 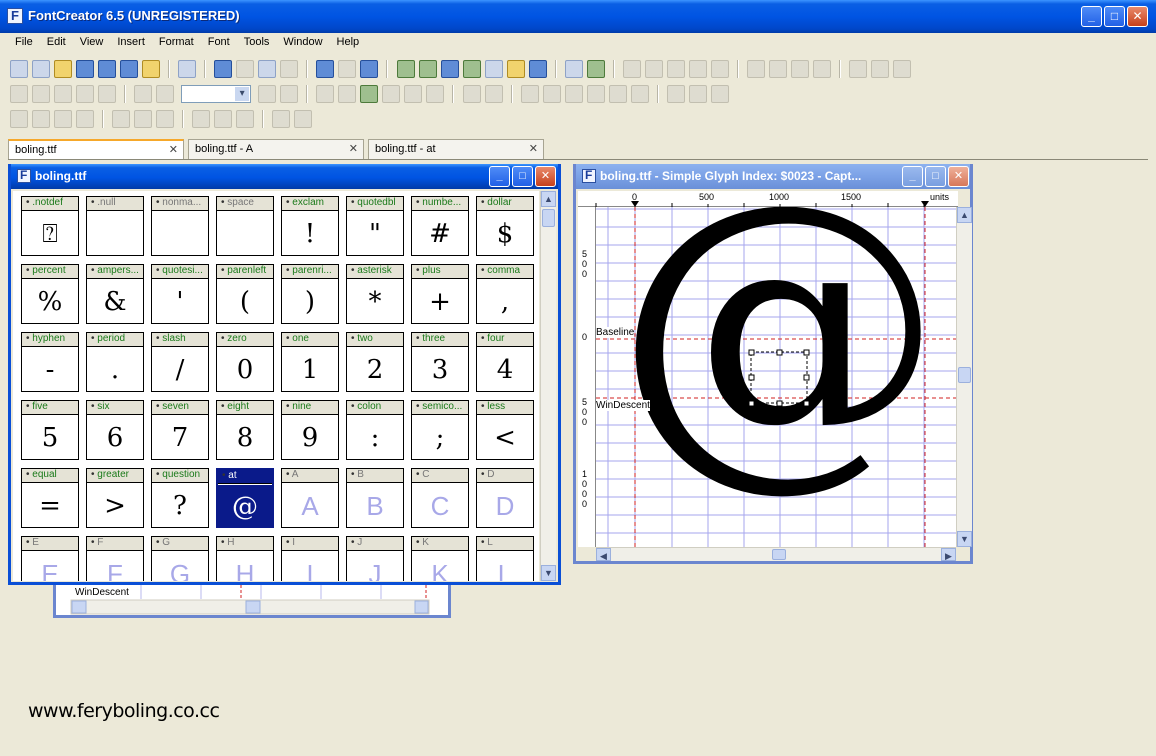 I want to click on glyph-cell: one 1, so click(x=310, y=362).